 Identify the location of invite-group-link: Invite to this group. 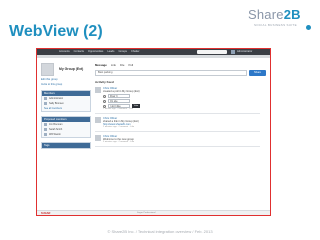
(66, 84).